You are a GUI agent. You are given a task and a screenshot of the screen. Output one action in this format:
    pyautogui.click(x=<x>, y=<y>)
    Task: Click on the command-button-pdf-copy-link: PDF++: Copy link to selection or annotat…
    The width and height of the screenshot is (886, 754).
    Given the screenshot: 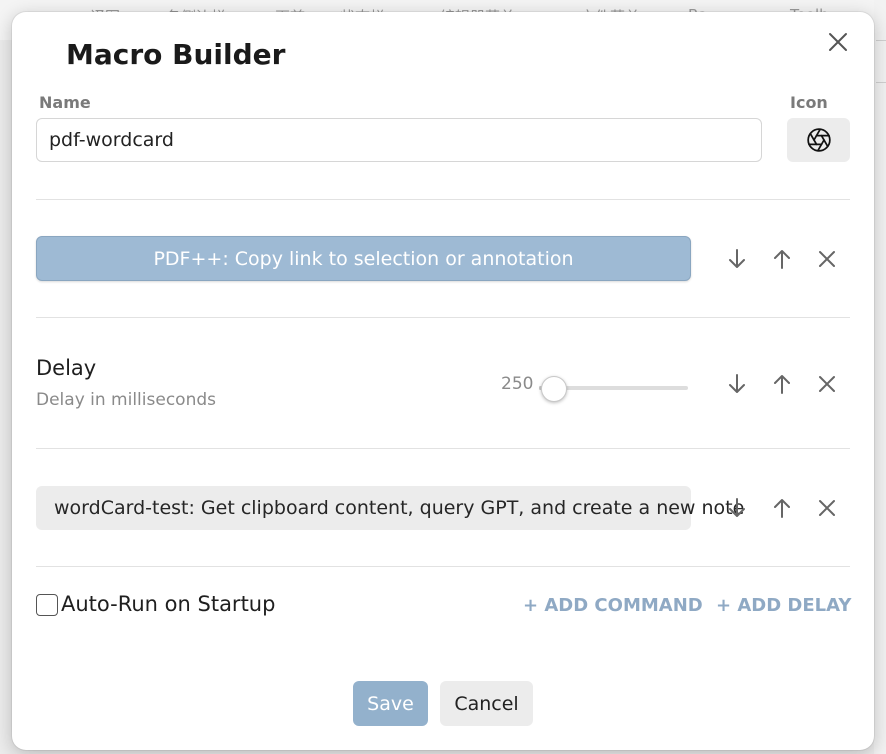 What is the action you would take?
    pyautogui.click(x=363, y=258)
    